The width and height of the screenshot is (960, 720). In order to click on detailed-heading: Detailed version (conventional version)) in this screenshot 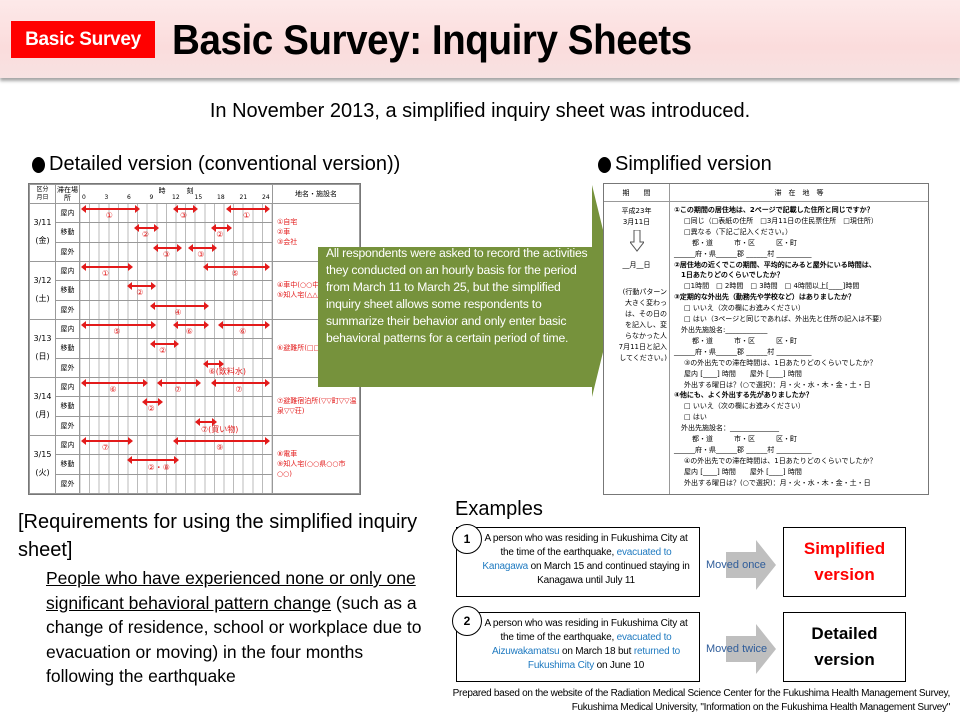, I will do `click(216, 164)`.